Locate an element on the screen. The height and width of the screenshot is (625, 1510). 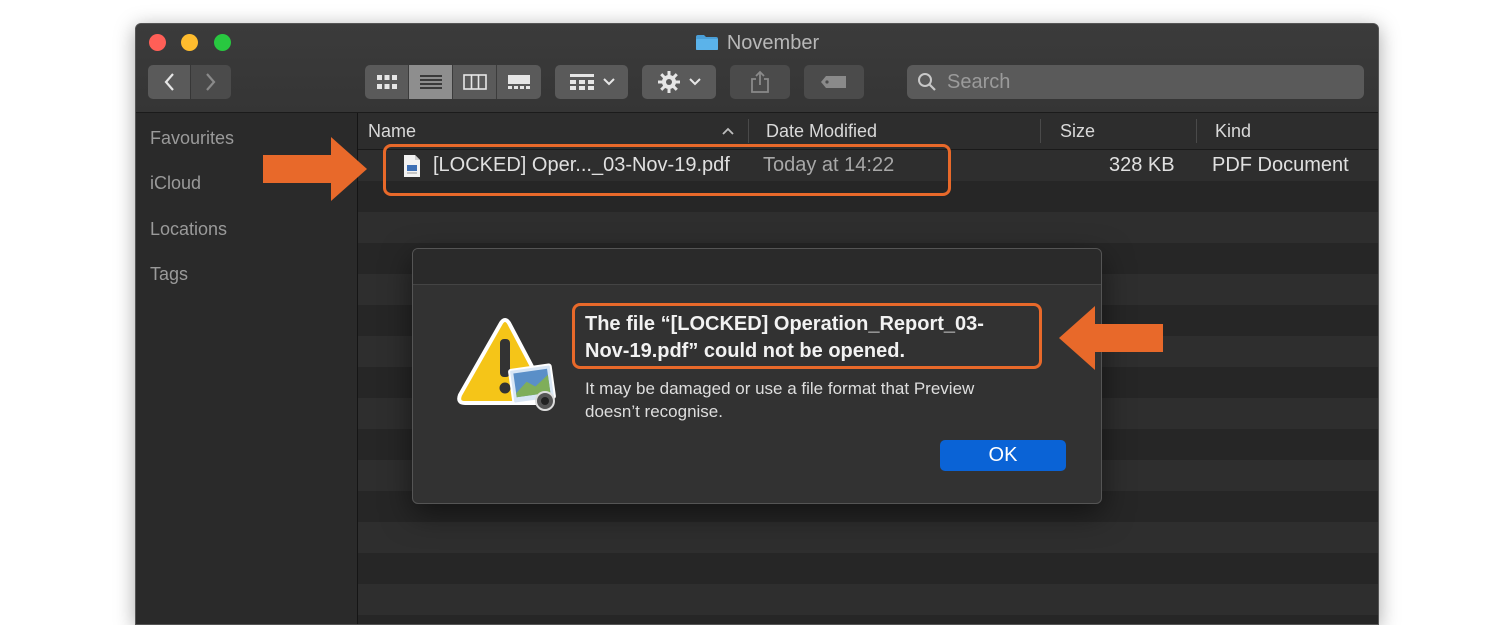
back-button is located at coordinates (169, 82).